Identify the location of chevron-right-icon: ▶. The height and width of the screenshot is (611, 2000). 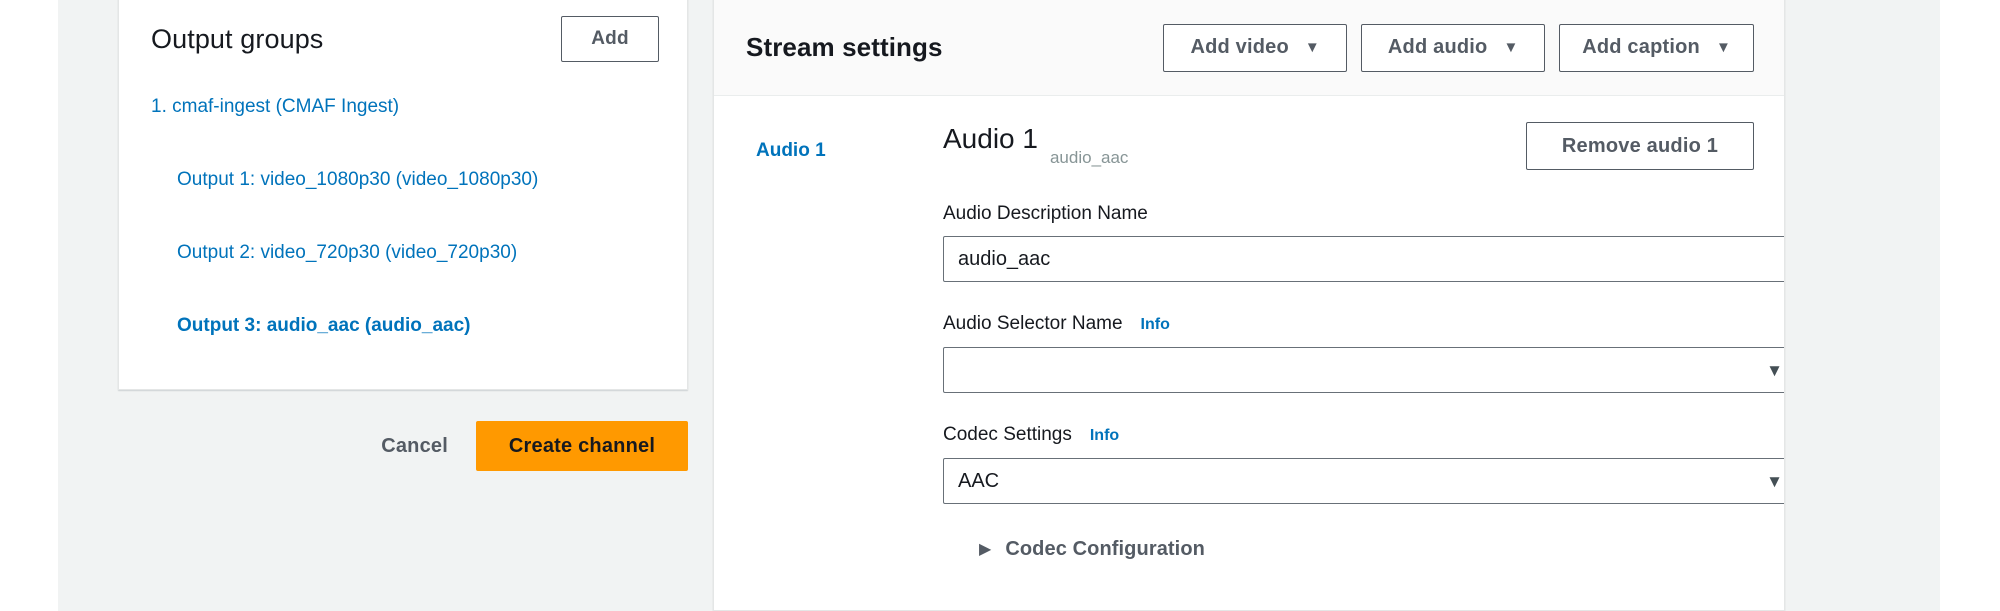
(985, 549).